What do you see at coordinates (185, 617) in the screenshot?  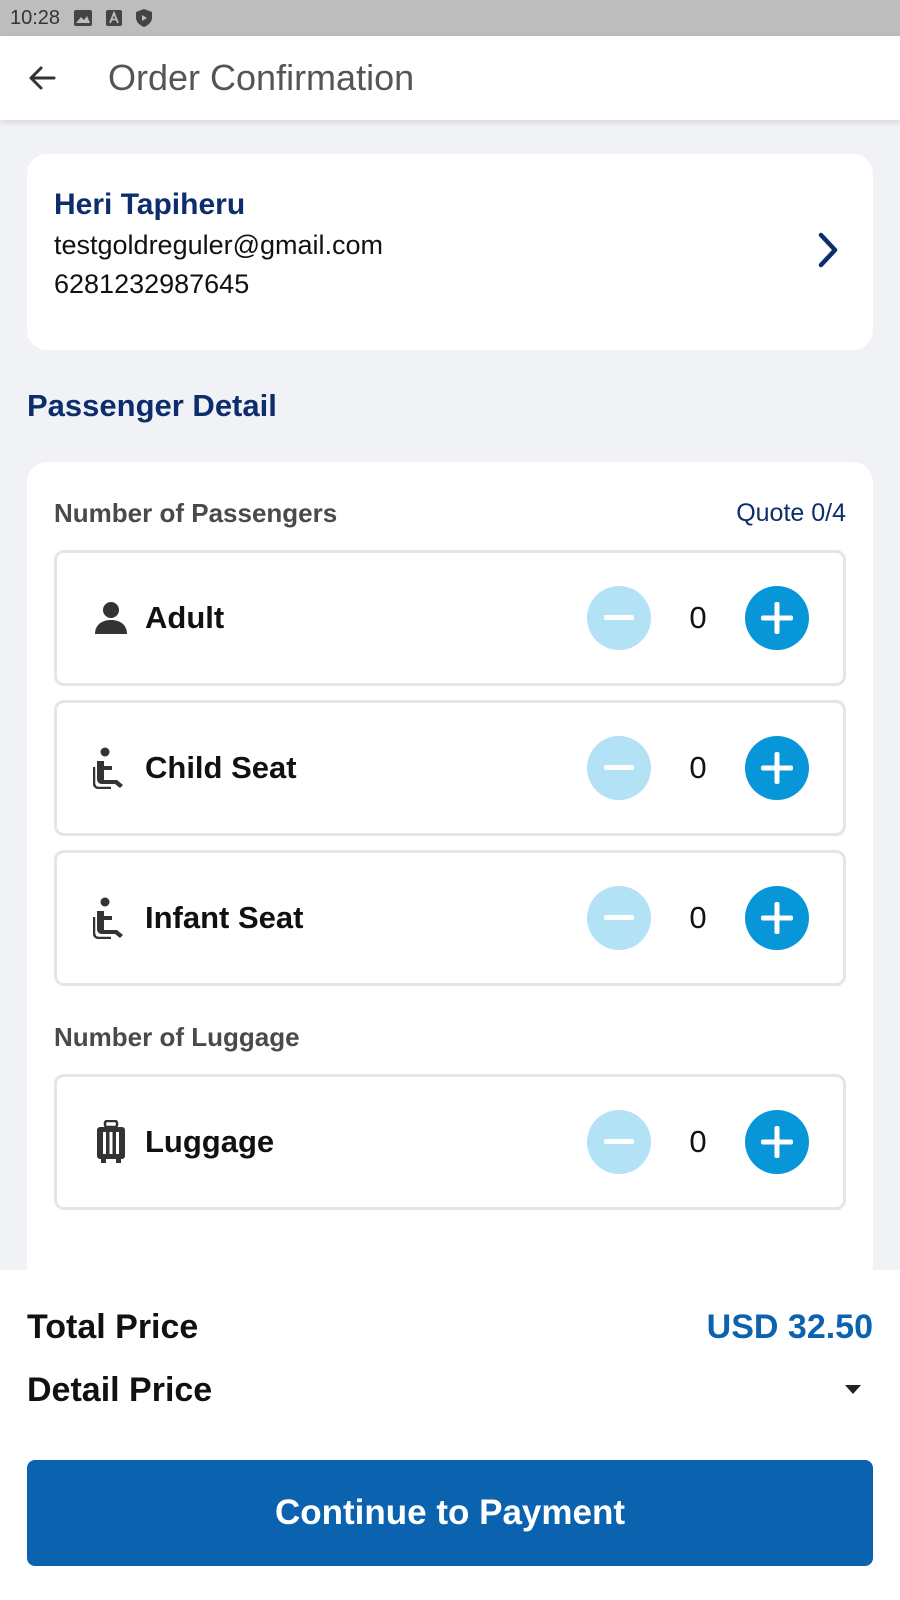 I see `adult-label: Adult` at bounding box center [185, 617].